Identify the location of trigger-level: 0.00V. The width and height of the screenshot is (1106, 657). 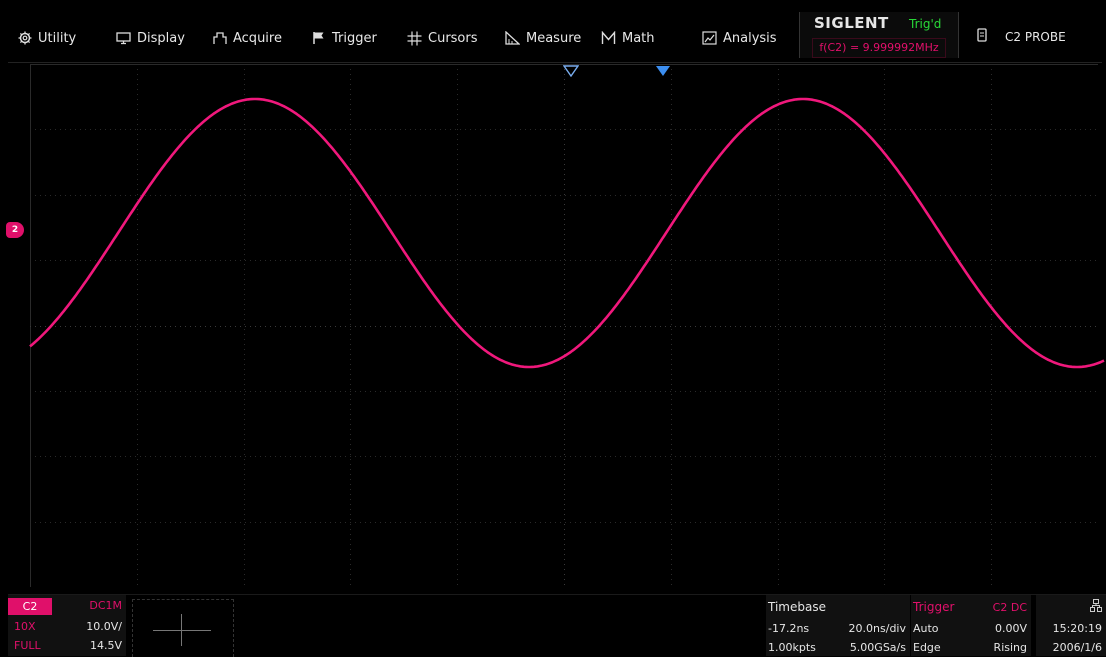
(1010, 628).